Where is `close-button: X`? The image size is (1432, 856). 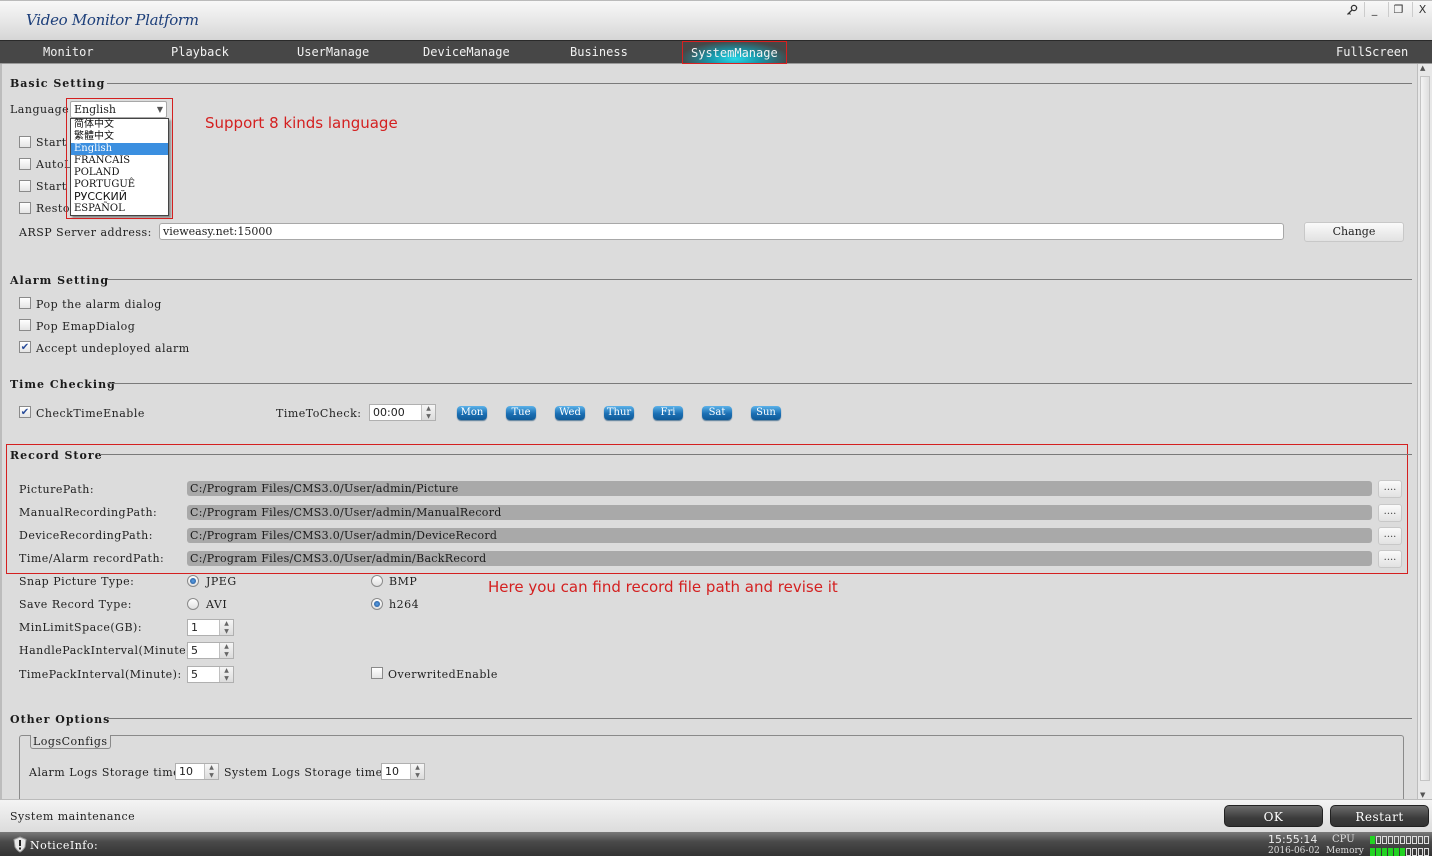 close-button: X is located at coordinates (1422, 9).